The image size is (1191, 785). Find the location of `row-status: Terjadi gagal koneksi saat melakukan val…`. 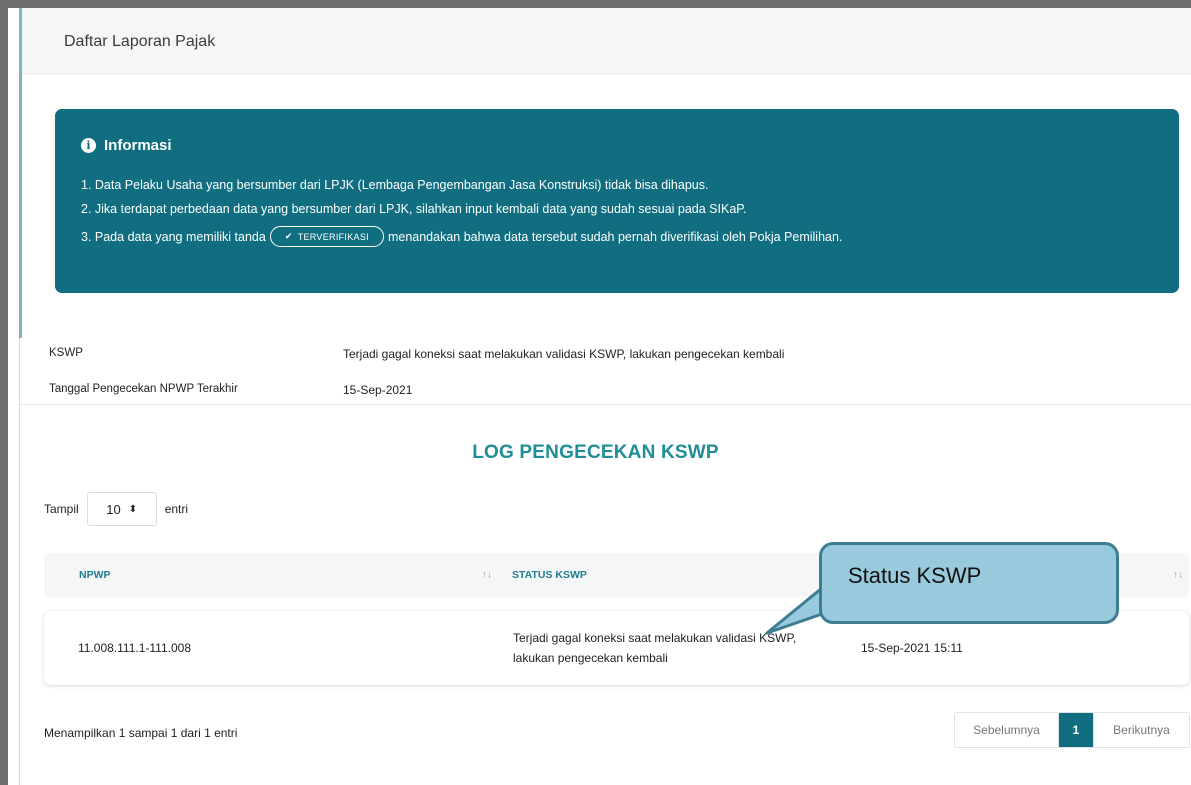

row-status: Terjadi gagal koneksi saat melakukan val… is located at coordinates (654, 648).